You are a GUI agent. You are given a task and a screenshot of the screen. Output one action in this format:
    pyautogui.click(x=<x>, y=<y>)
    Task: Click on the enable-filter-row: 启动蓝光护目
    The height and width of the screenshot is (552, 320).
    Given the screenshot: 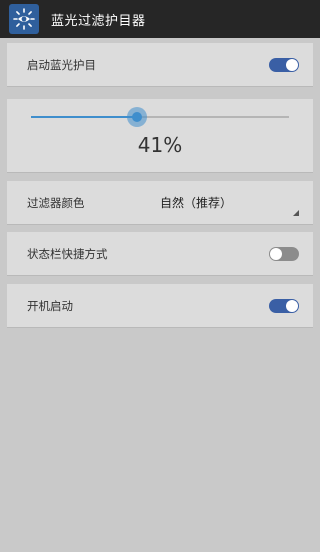 What is the action you would take?
    pyautogui.click(x=160, y=65)
    